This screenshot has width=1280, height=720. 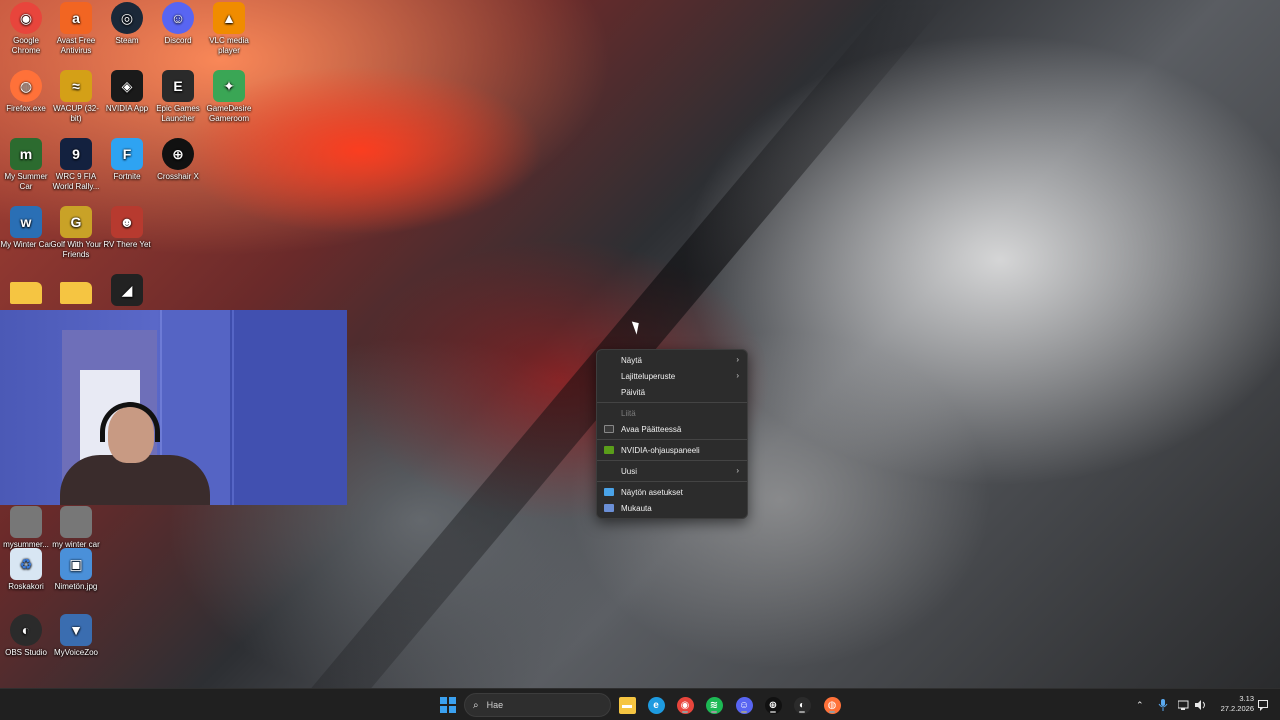 I want to click on desktop-icon: ◢, so click(x=127, y=291).